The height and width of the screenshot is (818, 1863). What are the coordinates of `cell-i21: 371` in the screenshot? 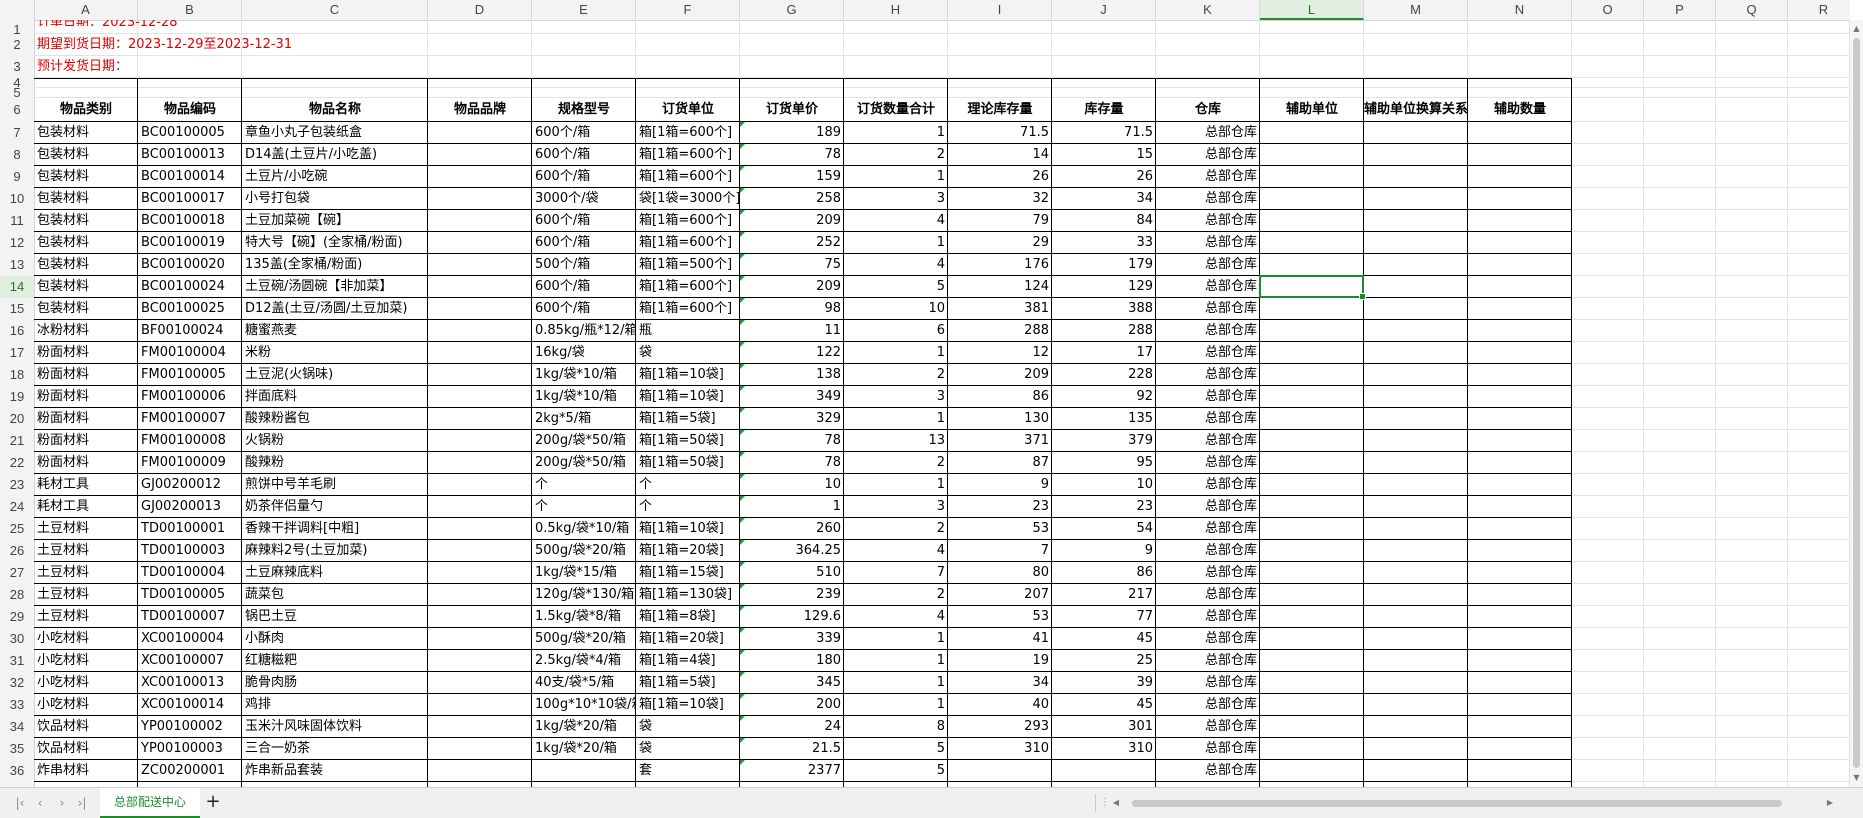 It's located at (1000, 441).